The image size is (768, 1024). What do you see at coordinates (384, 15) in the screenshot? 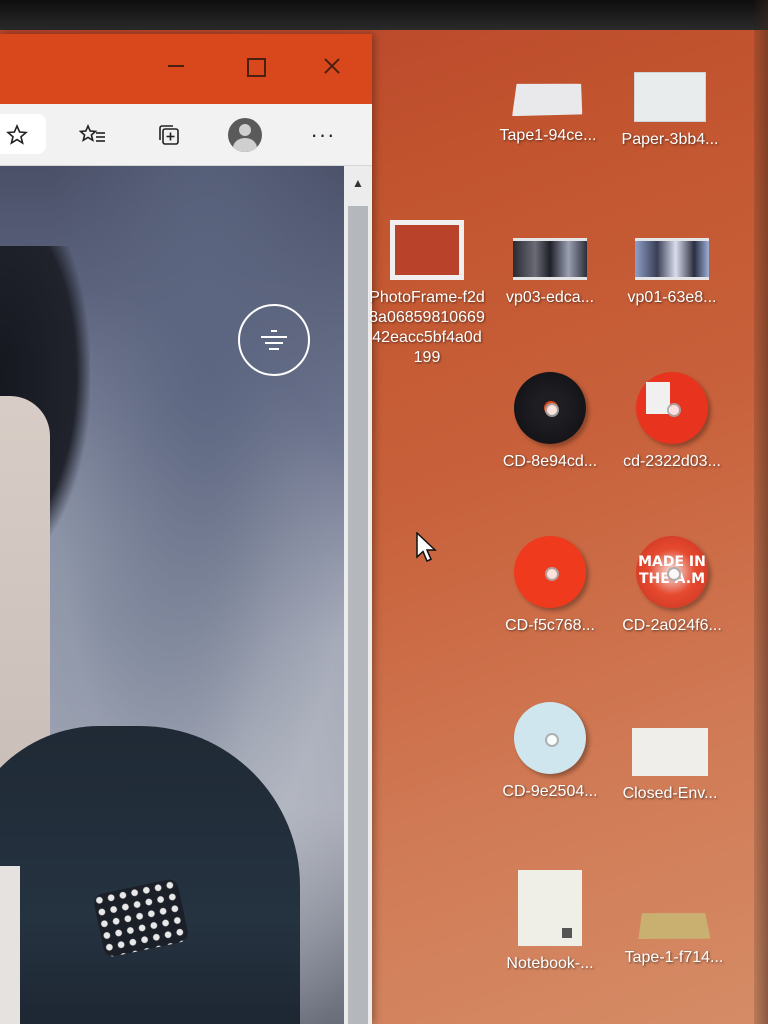
I see `screen-bezel` at bounding box center [384, 15].